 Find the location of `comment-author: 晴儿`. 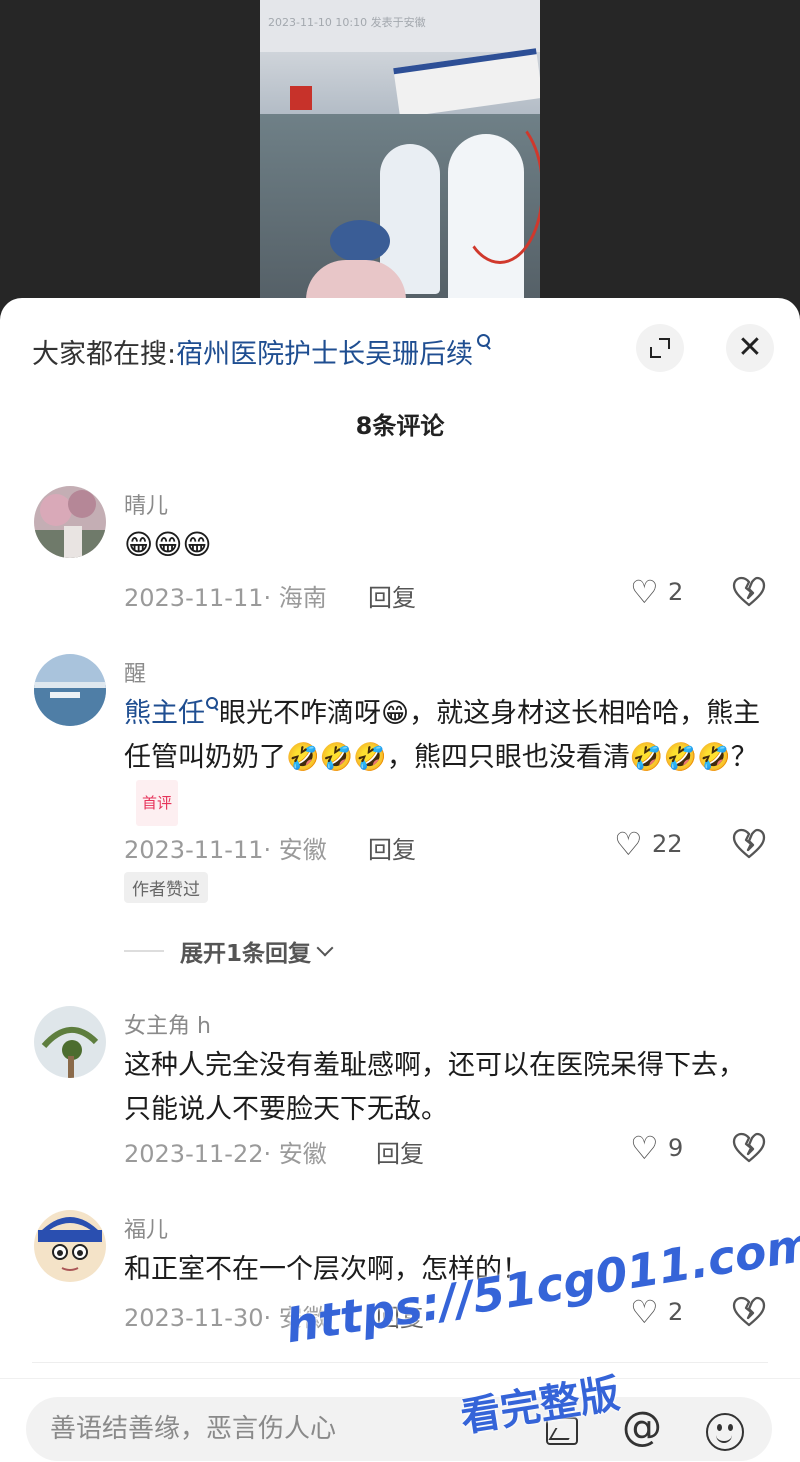

comment-author: 晴儿 is located at coordinates (146, 504).